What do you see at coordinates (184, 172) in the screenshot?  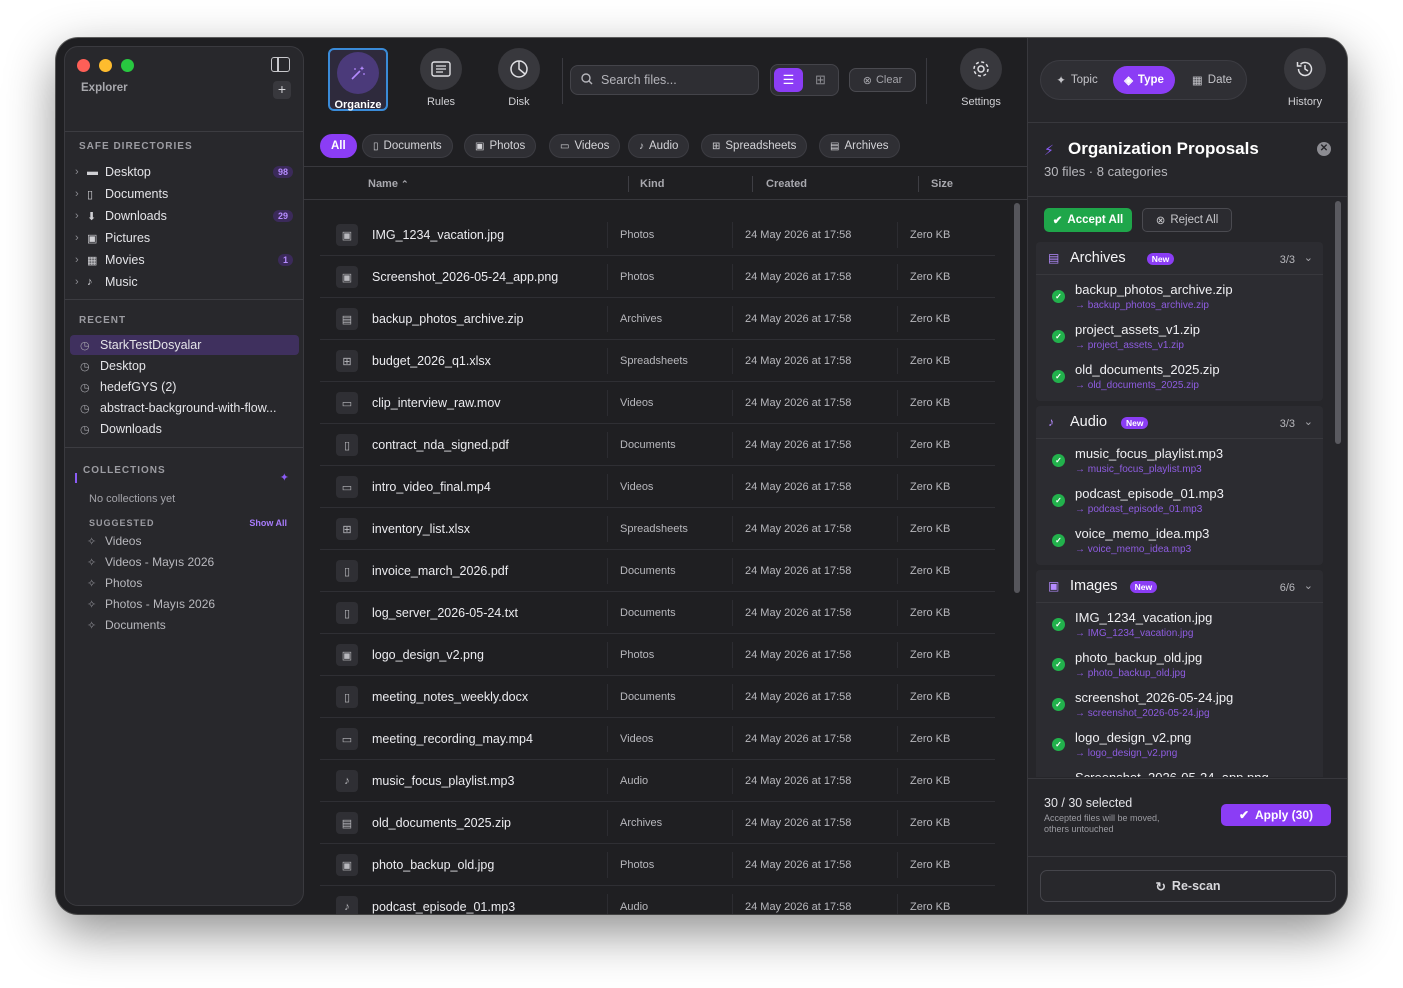 I see `sidebar-item-desktop: › ▬ Desktop 98` at bounding box center [184, 172].